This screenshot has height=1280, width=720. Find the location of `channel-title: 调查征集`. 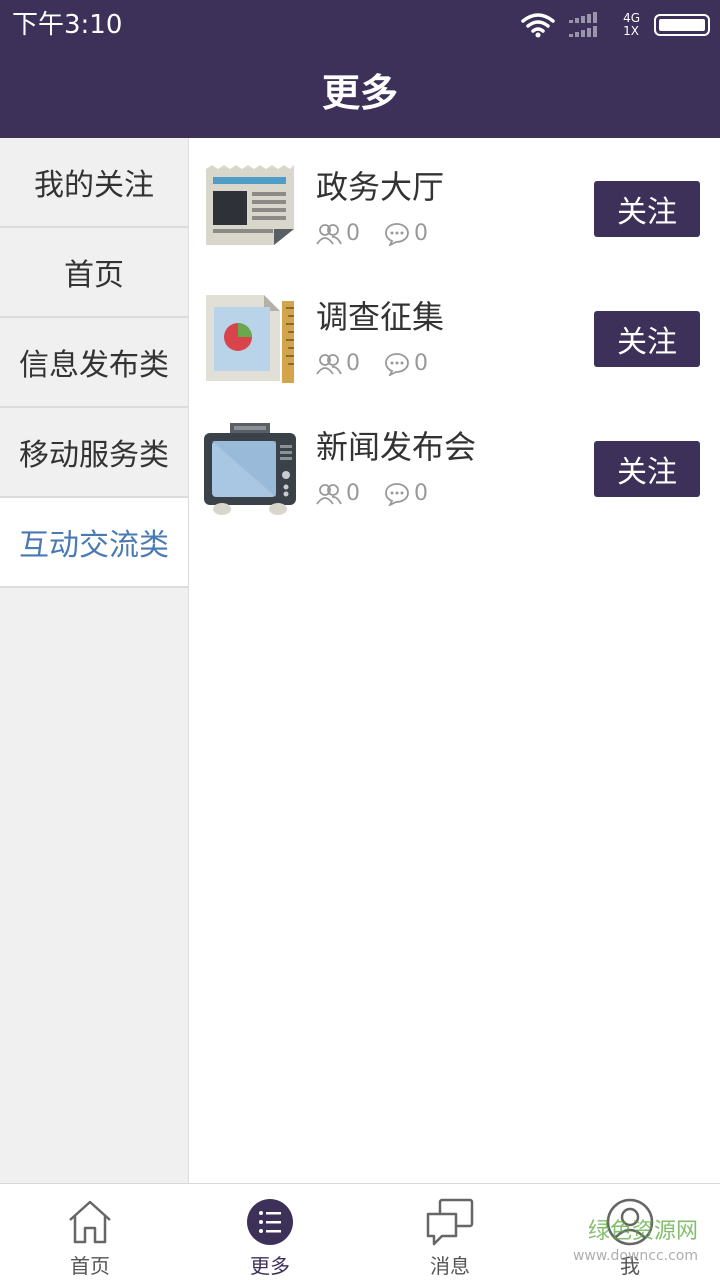

channel-title: 调查征集 is located at coordinates (380, 317).